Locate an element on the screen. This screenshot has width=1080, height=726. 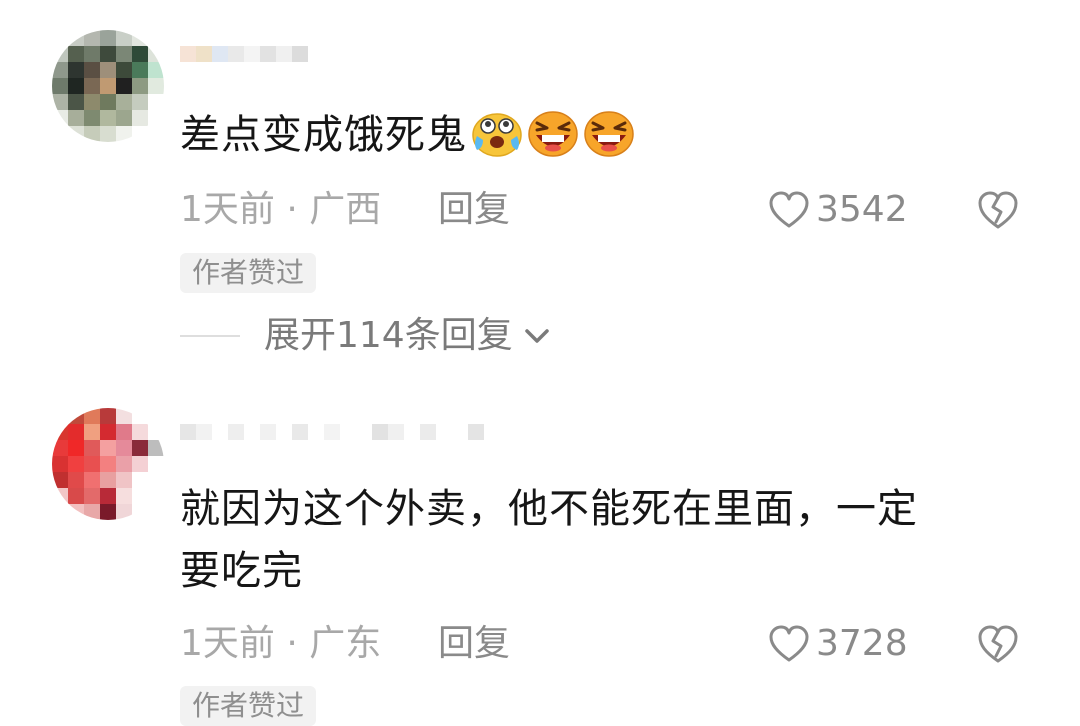
expand-replies-button: 展开114条回复 is located at coordinates (366, 336).